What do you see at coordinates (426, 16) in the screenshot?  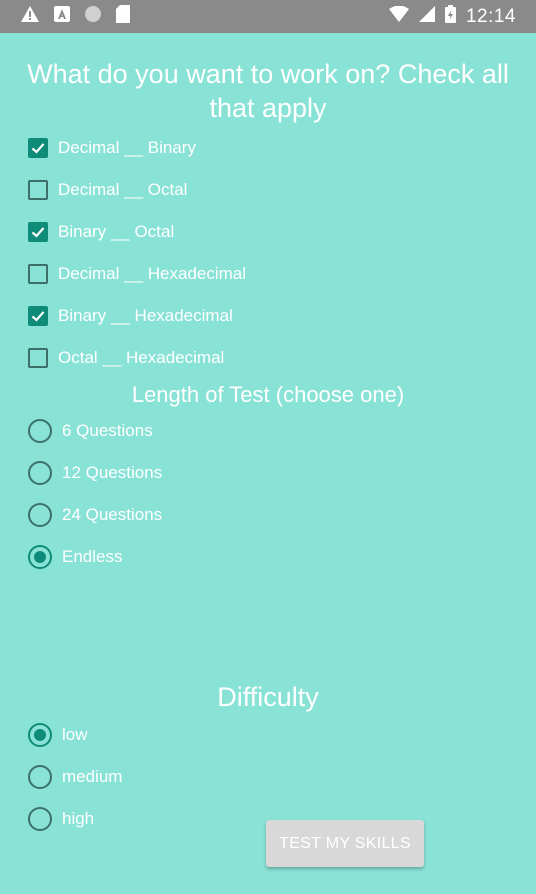 I see `signal-icon` at bounding box center [426, 16].